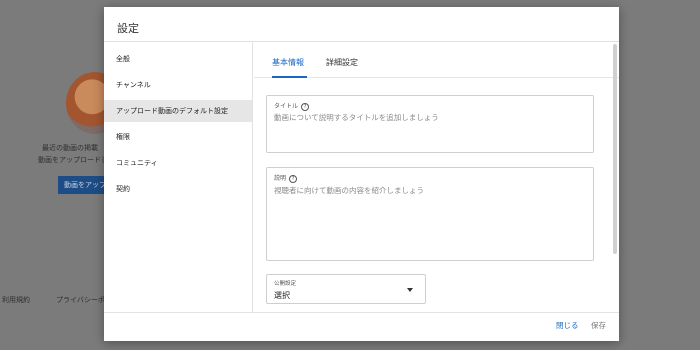 Image resolution: width=700 pixels, height=350 pixels. I want to click on description-placeholder: 視聴者に向けて動画の内容を紹介しましょう, so click(349, 190).